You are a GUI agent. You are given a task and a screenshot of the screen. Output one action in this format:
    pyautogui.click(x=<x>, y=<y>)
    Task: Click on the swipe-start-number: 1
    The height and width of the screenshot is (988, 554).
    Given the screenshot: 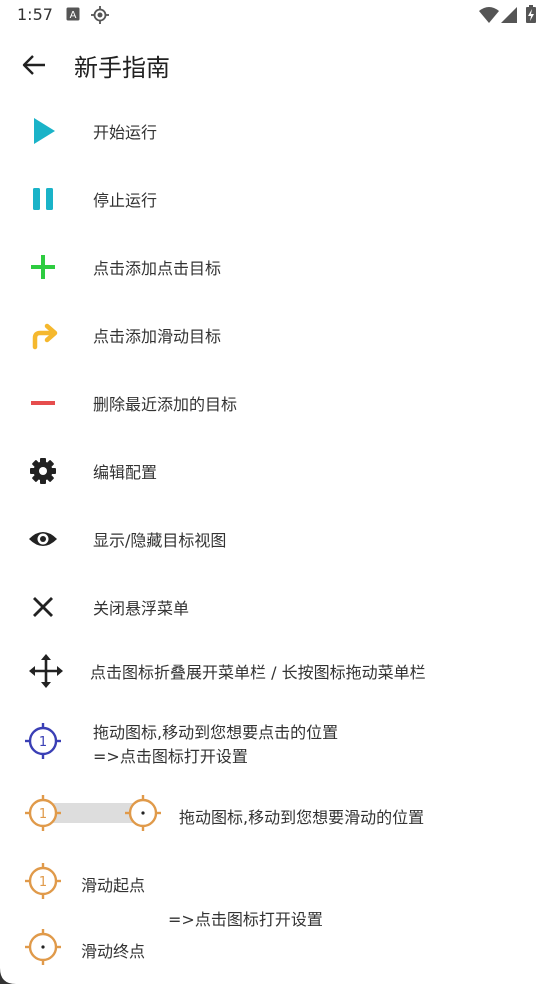 What is the action you would take?
    pyautogui.click(x=43, y=814)
    